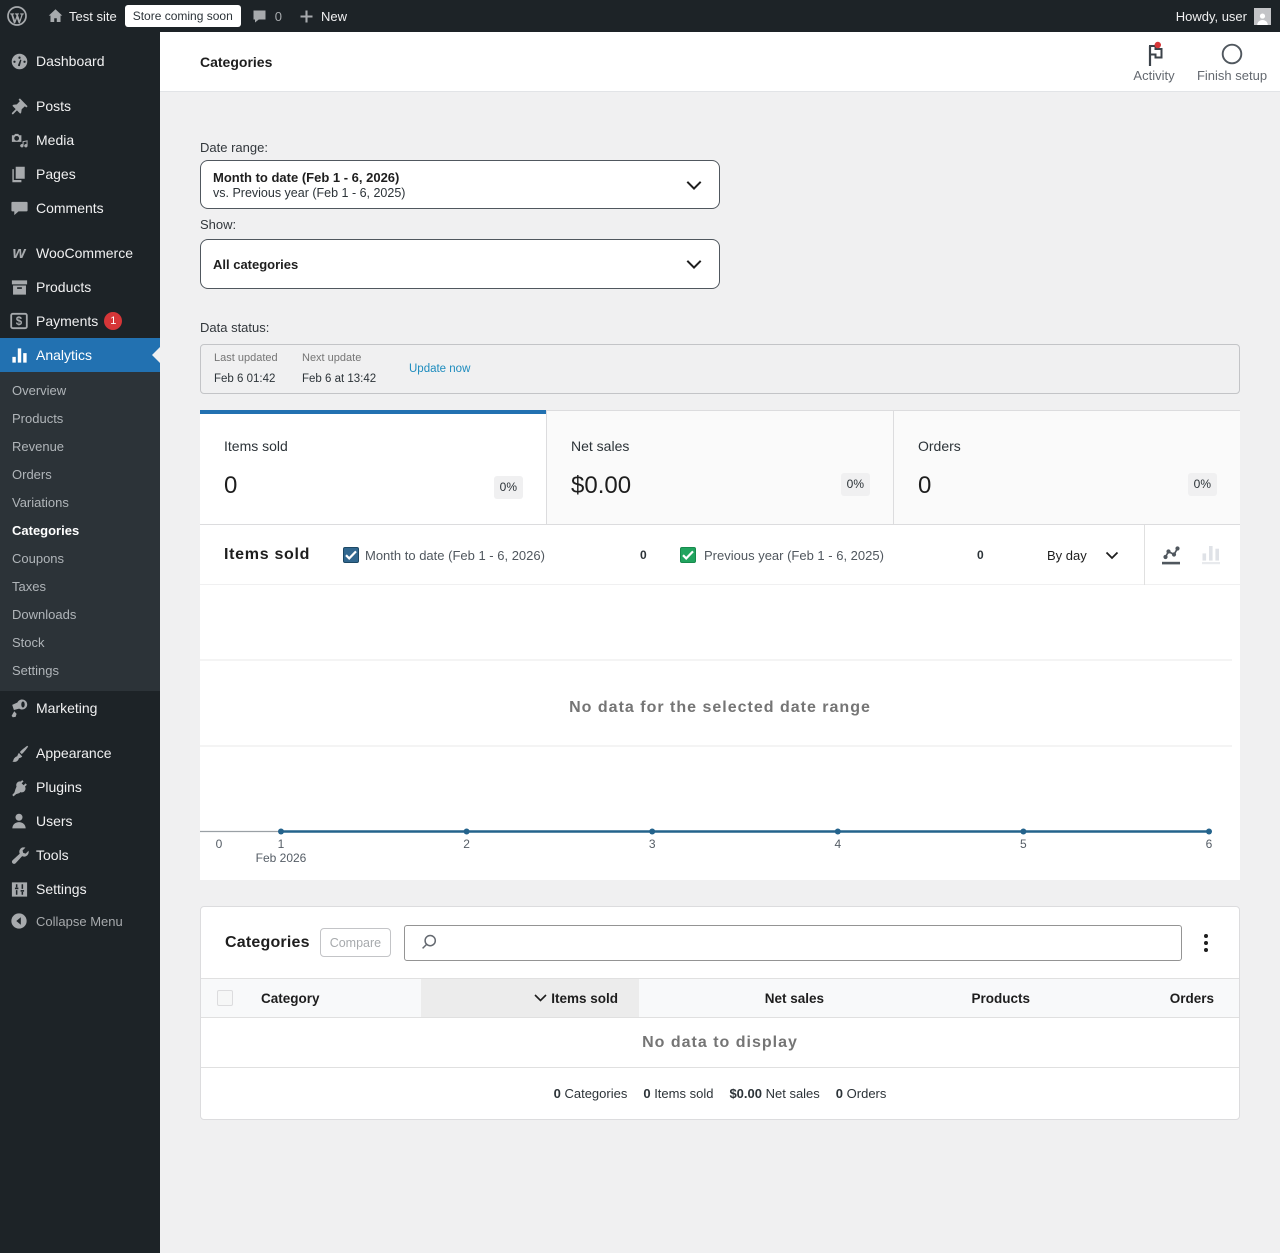  I want to click on svg-text: 3, so click(652, 844).